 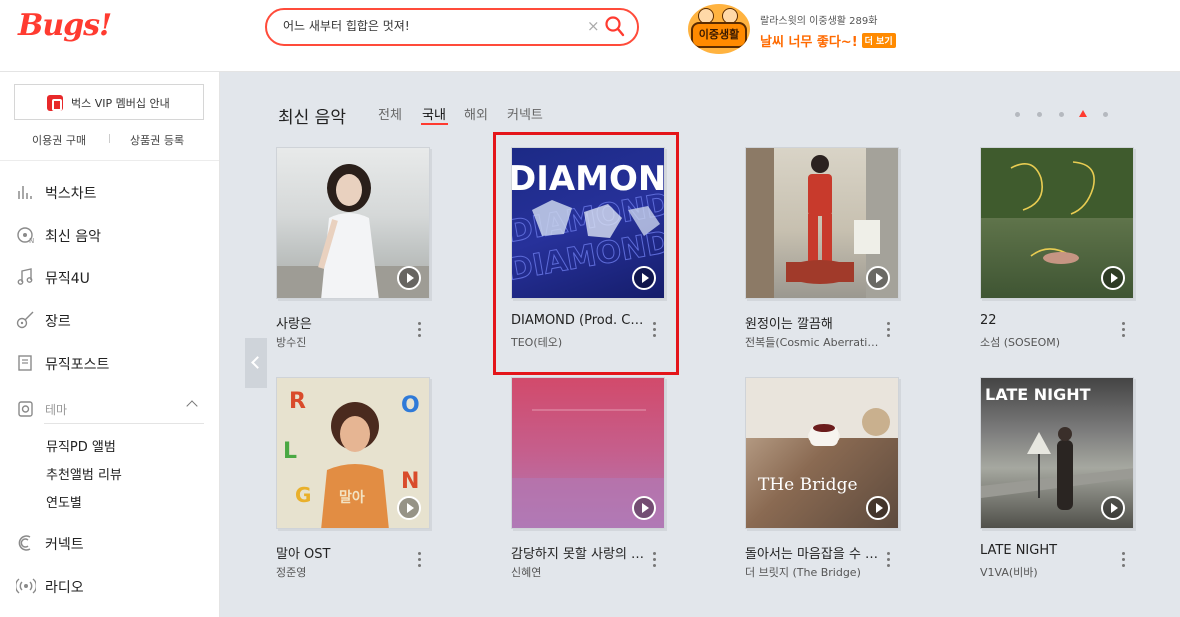 What do you see at coordinates (303, 495) in the screenshot?
I see `svg-text: G` at bounding box center [303, 495].